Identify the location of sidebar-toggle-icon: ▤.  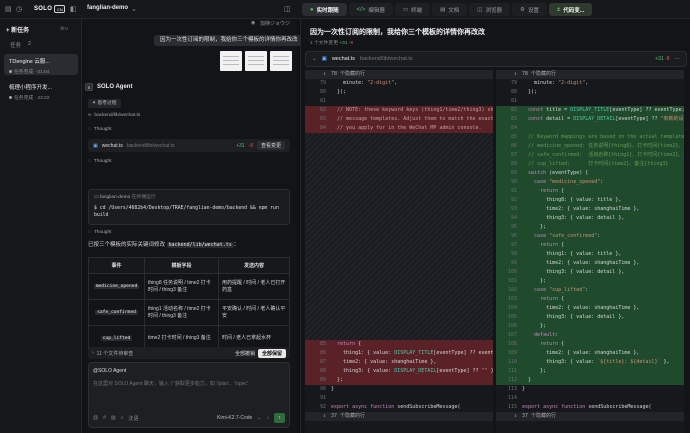
(8, 9).